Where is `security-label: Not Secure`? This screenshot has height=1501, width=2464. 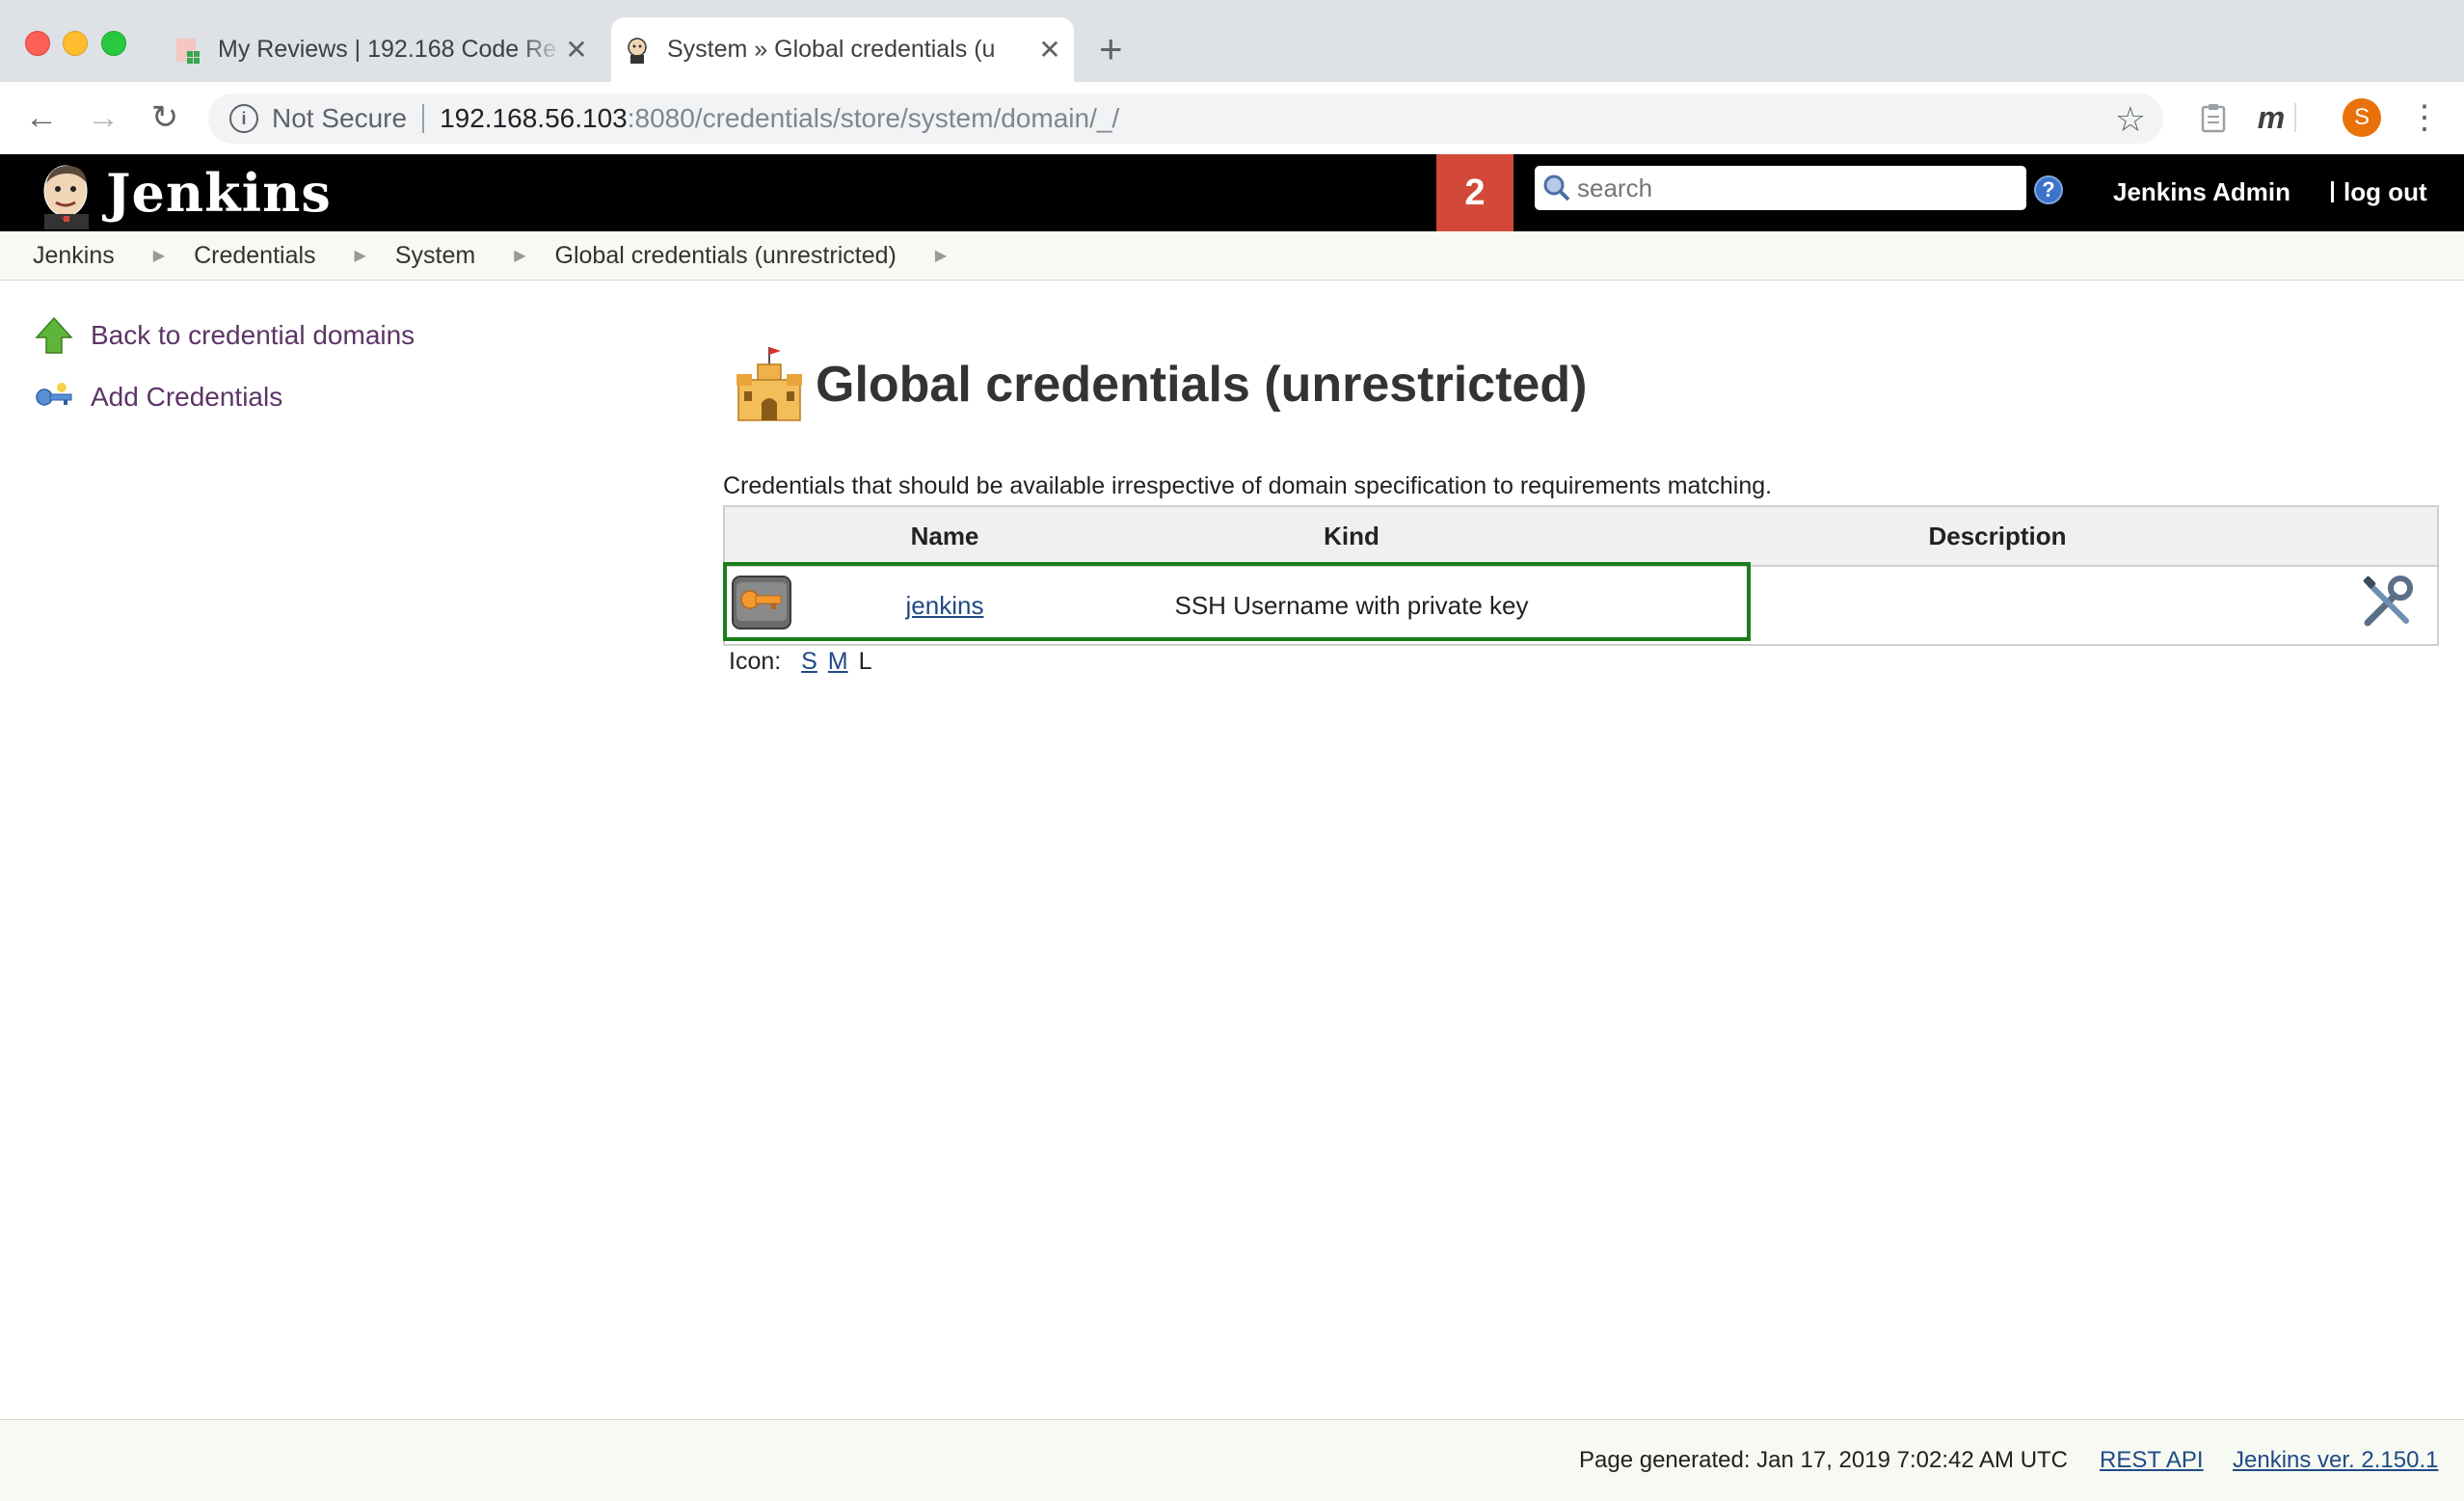
security-label: Not Secure is located at coordinates (340, 118).